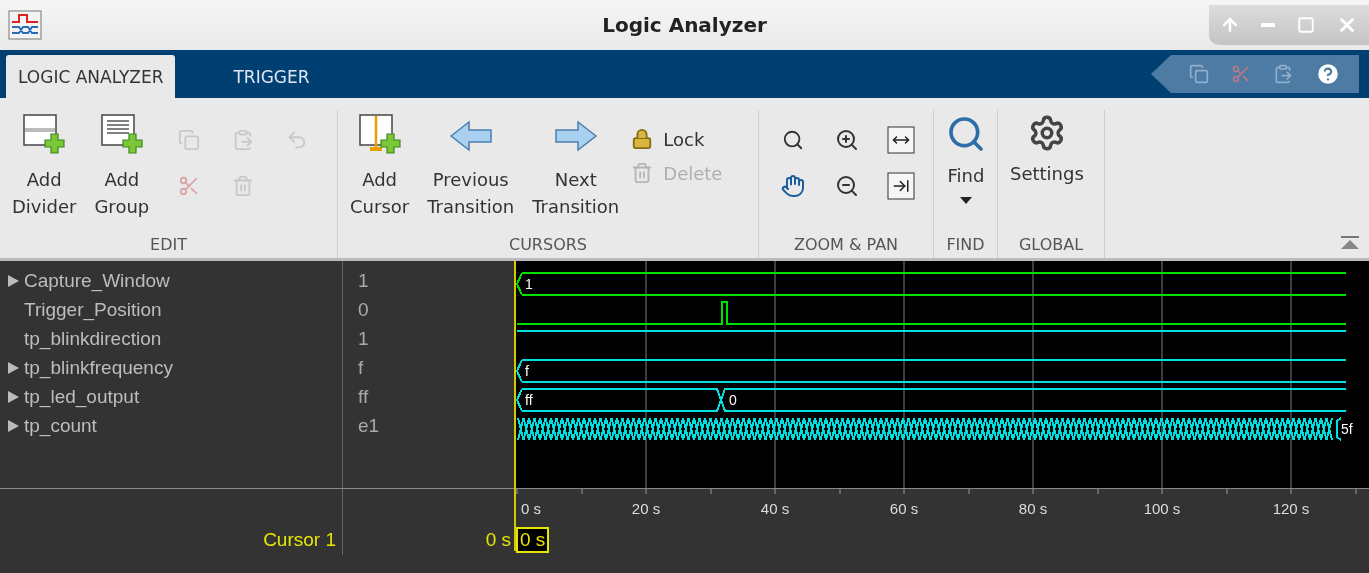 The width and height of the screenshot is (1369, 573). Describe the element at coordinates (93, 309) in the screenshot. I see `signal-name: Trigger_Position` at that location.